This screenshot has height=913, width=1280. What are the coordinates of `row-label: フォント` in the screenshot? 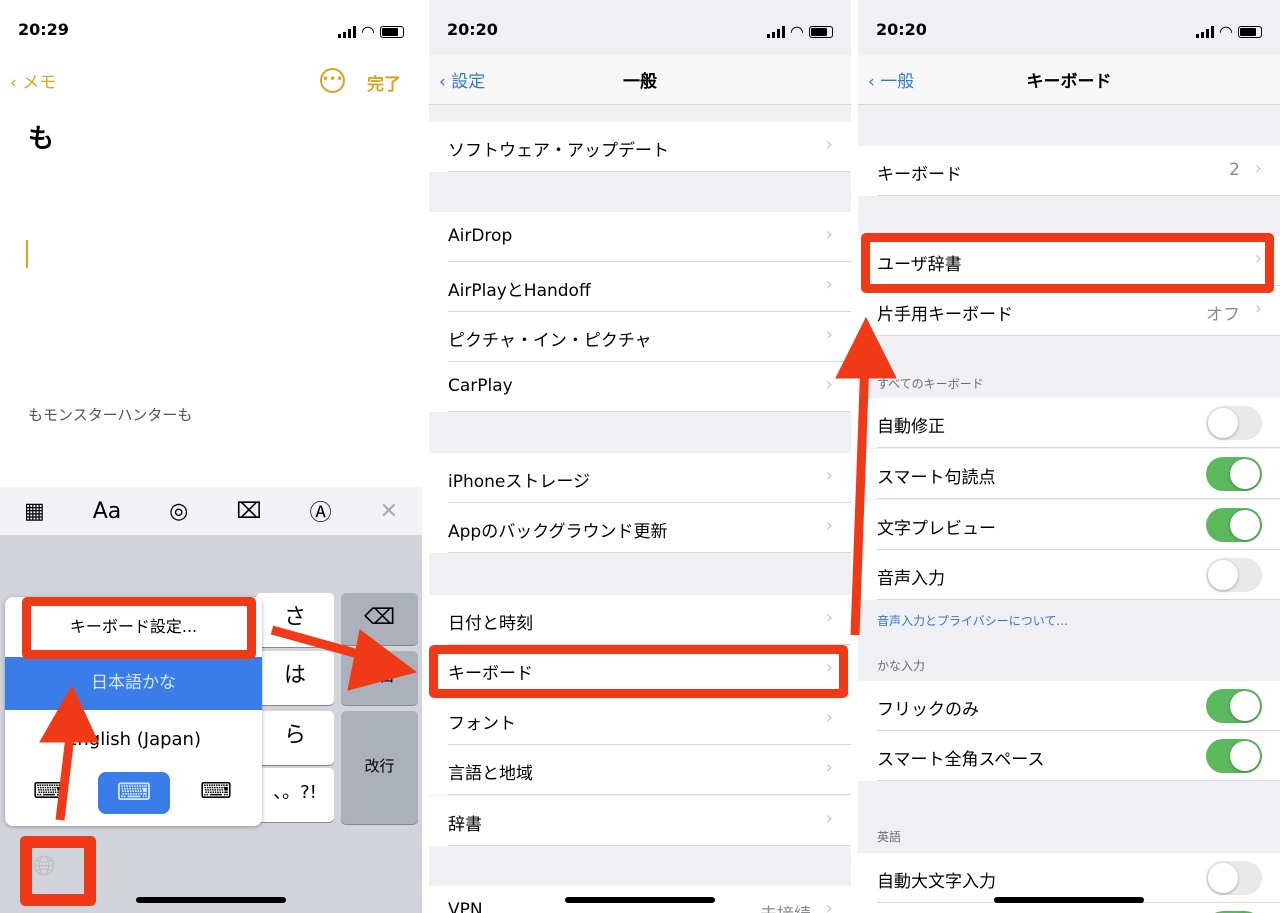 It's located at (482, 724).